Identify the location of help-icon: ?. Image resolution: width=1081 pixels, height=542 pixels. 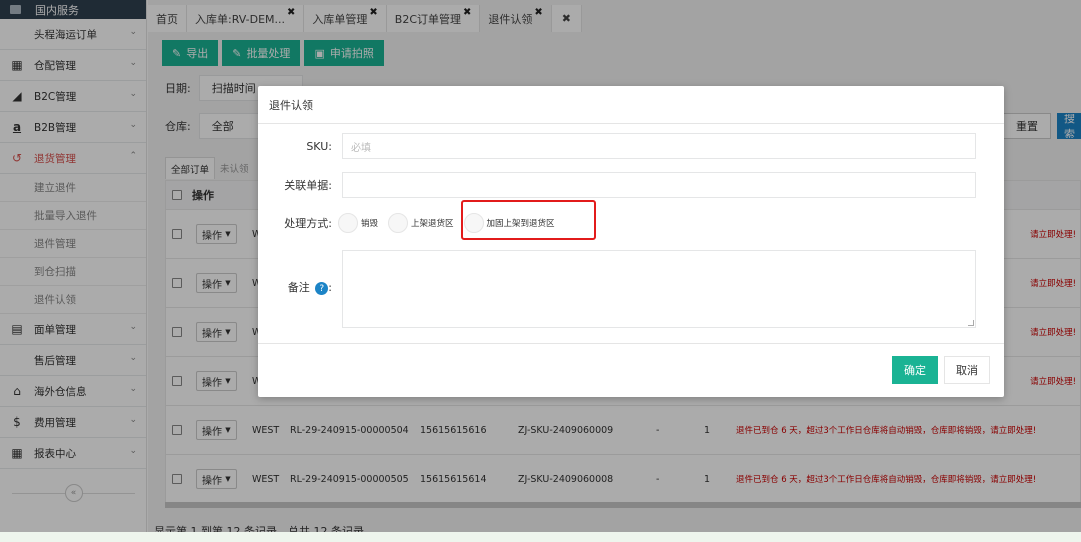
(322, 289).